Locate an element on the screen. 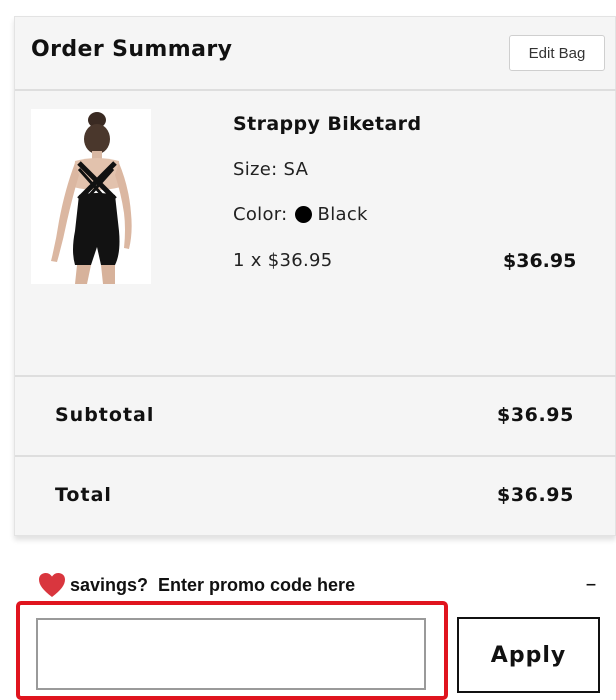 This screenshot has height=700, width=616. color-swatch-icon is located at coordinates (303, 214).